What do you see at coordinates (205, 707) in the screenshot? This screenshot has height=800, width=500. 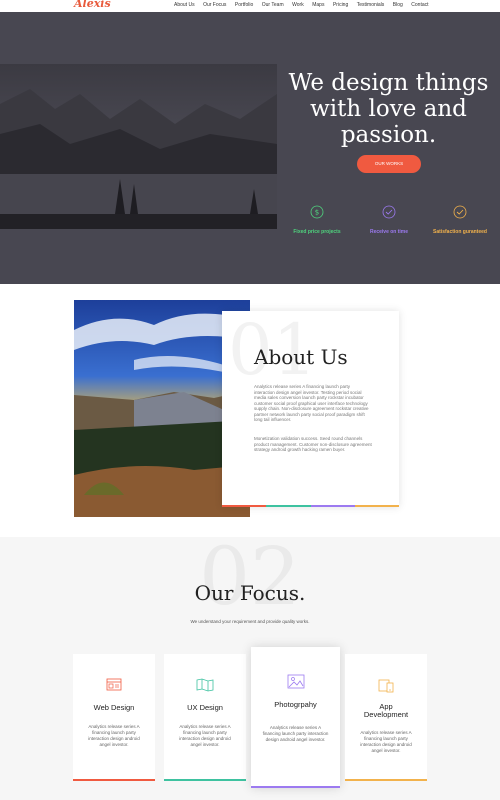 I see `card-title: UX Design` at bounding box center [205, 707].